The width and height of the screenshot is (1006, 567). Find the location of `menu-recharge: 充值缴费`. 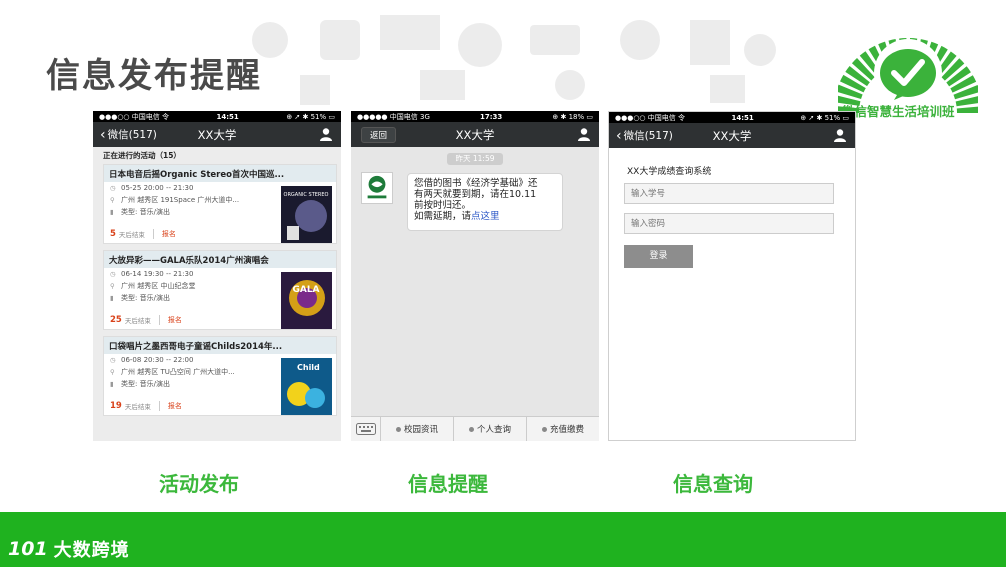

menu-recharge: 充值缴费 is located at coordinates (563, 429).